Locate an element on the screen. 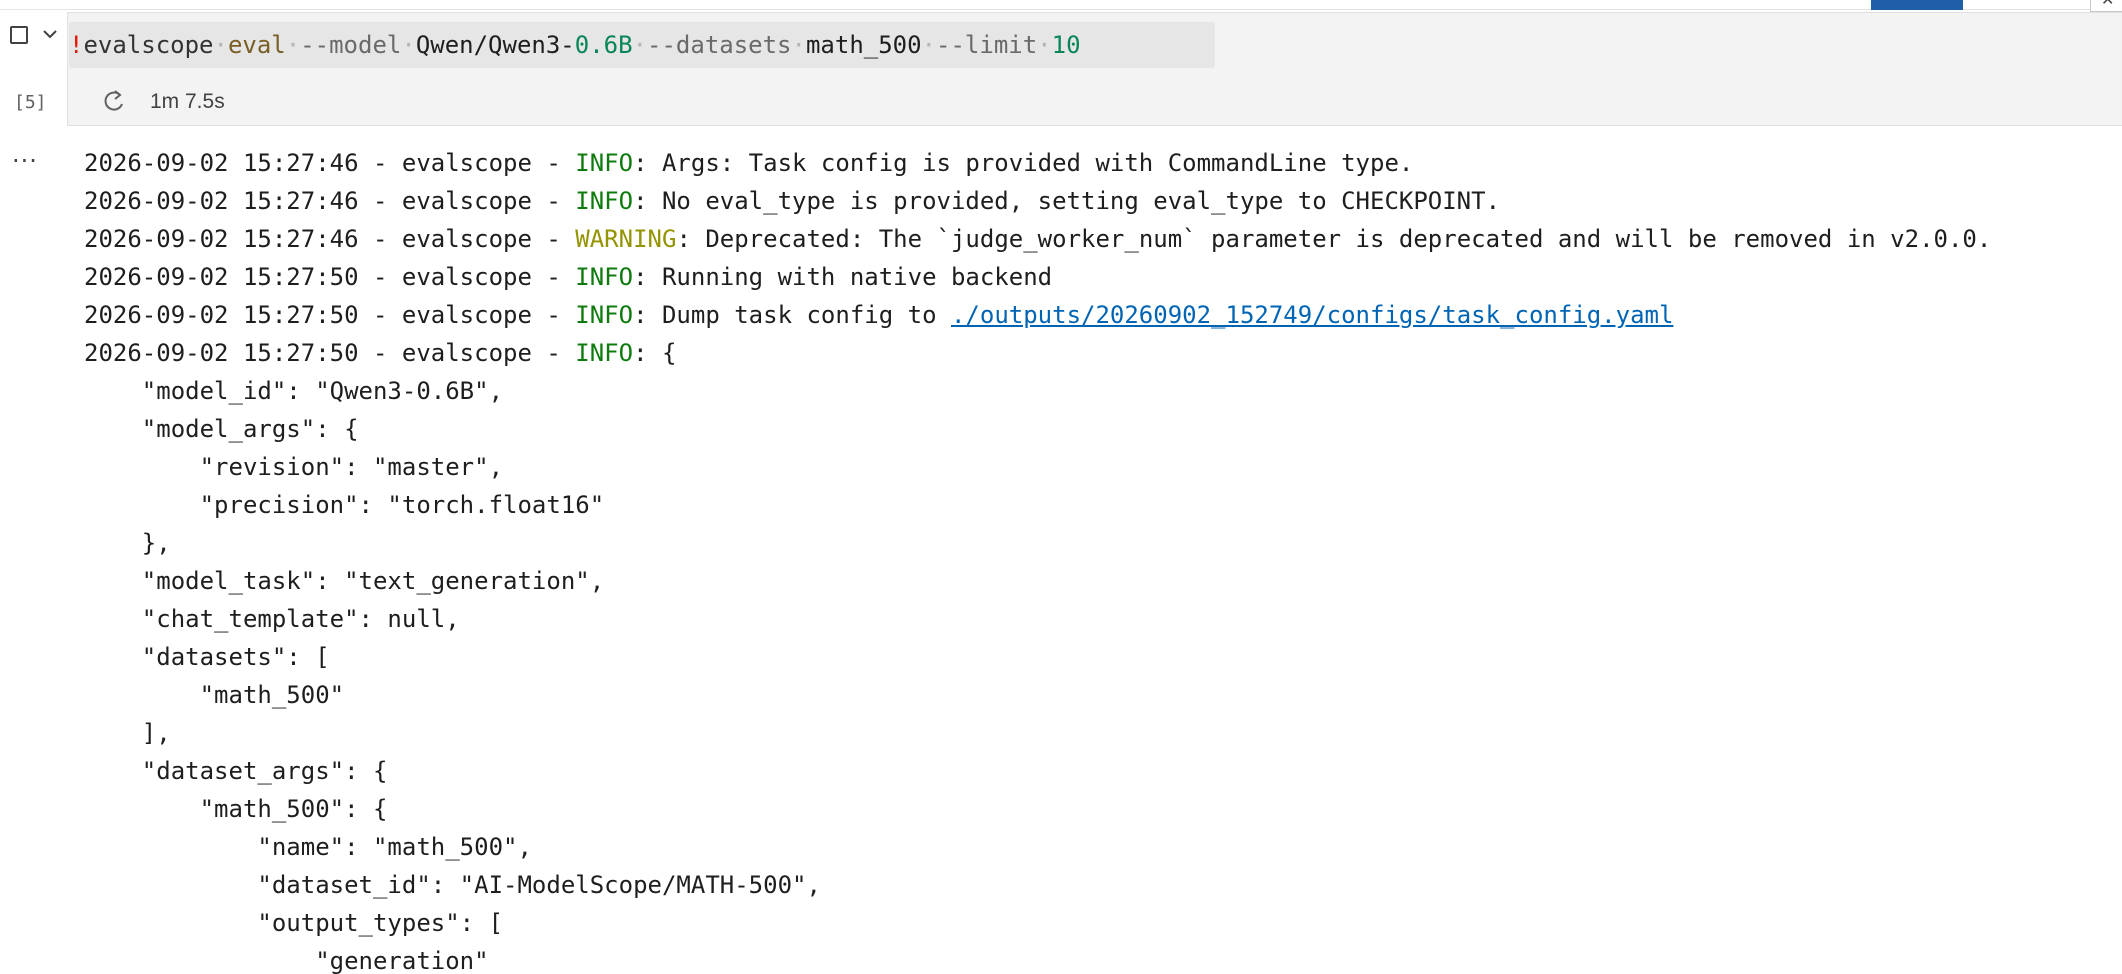  json-line: "chat_template": null, is located at coordinates (272, 619).